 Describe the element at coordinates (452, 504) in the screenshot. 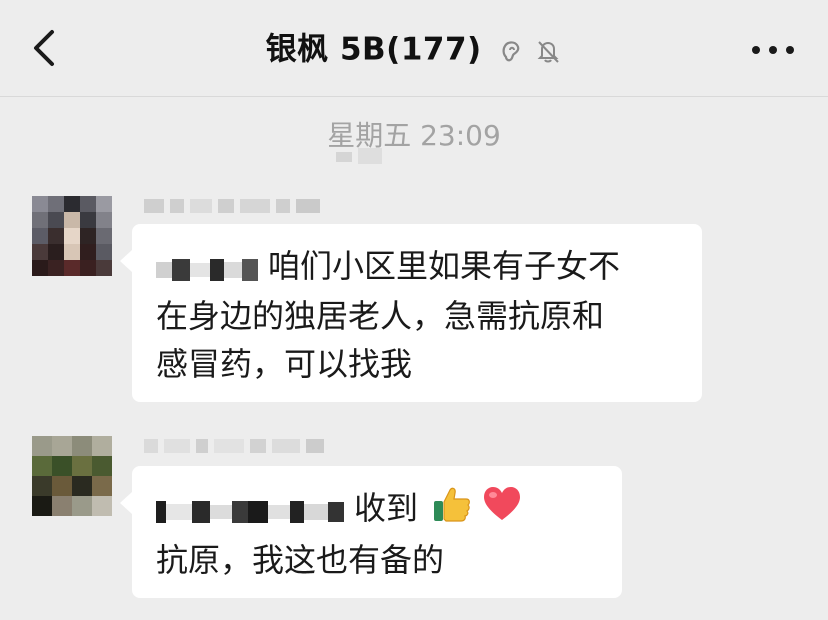

I see `thumbs-up-icon` at that location.